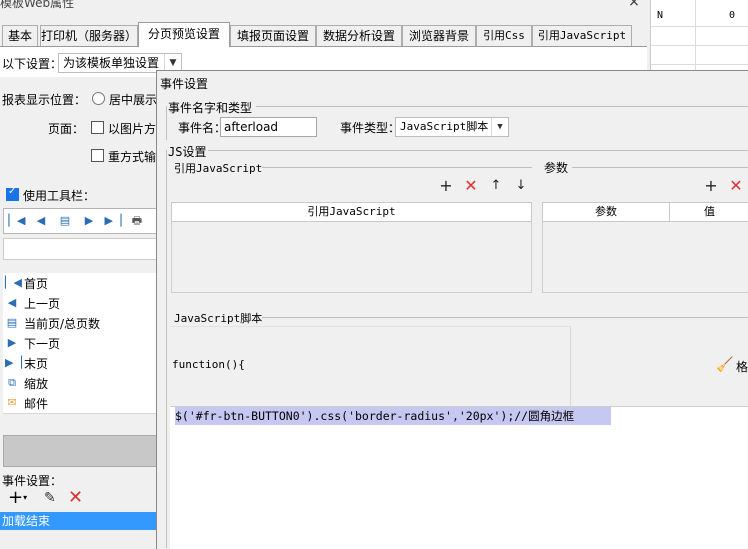  I want to click on name-type-group-title: 事件名字和类型, so click(210, 108).